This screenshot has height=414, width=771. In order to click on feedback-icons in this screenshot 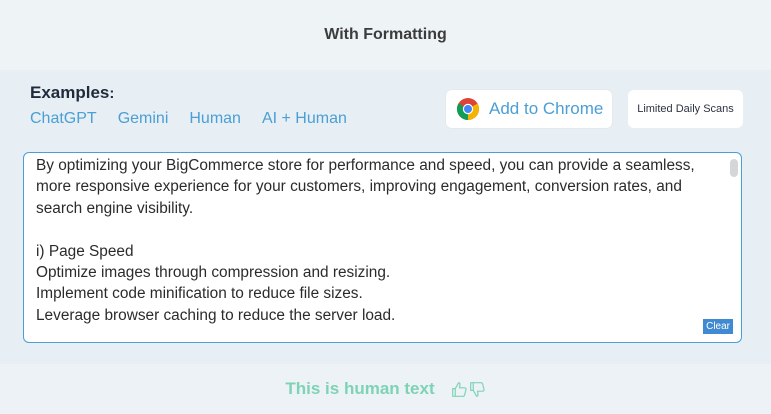, I will do `click(468, 389)`.